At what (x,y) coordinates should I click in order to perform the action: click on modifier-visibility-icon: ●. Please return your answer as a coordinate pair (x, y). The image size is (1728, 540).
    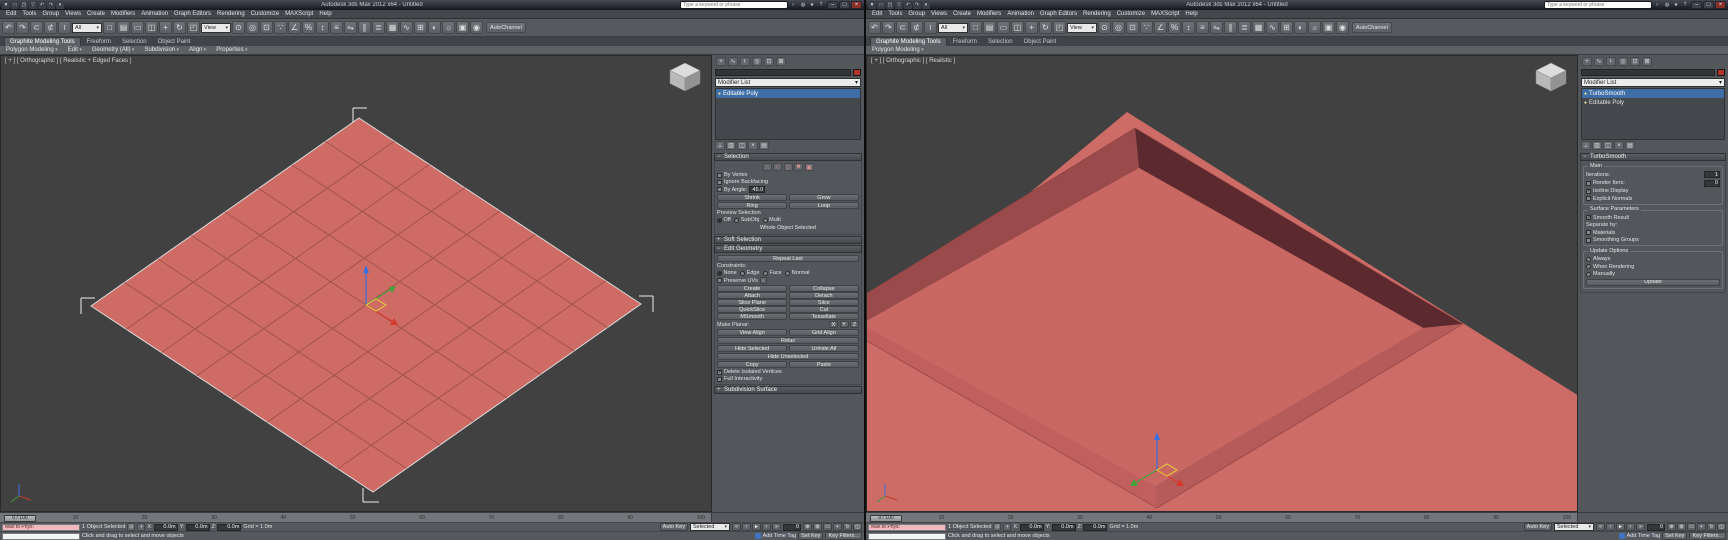
    Looking at the image, I should click on (1585, 94).